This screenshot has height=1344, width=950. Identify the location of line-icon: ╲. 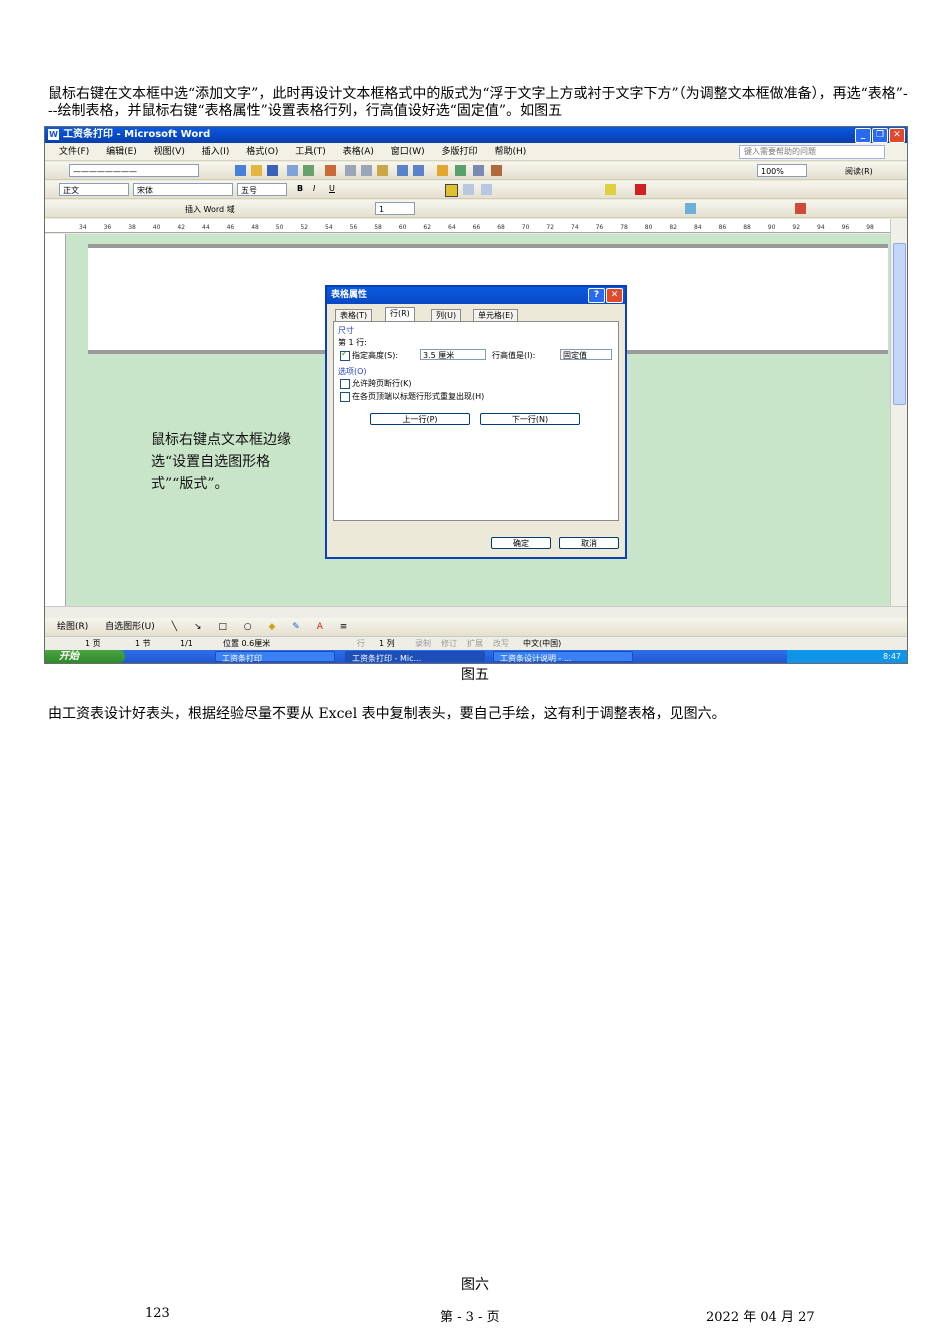
(174, 627).